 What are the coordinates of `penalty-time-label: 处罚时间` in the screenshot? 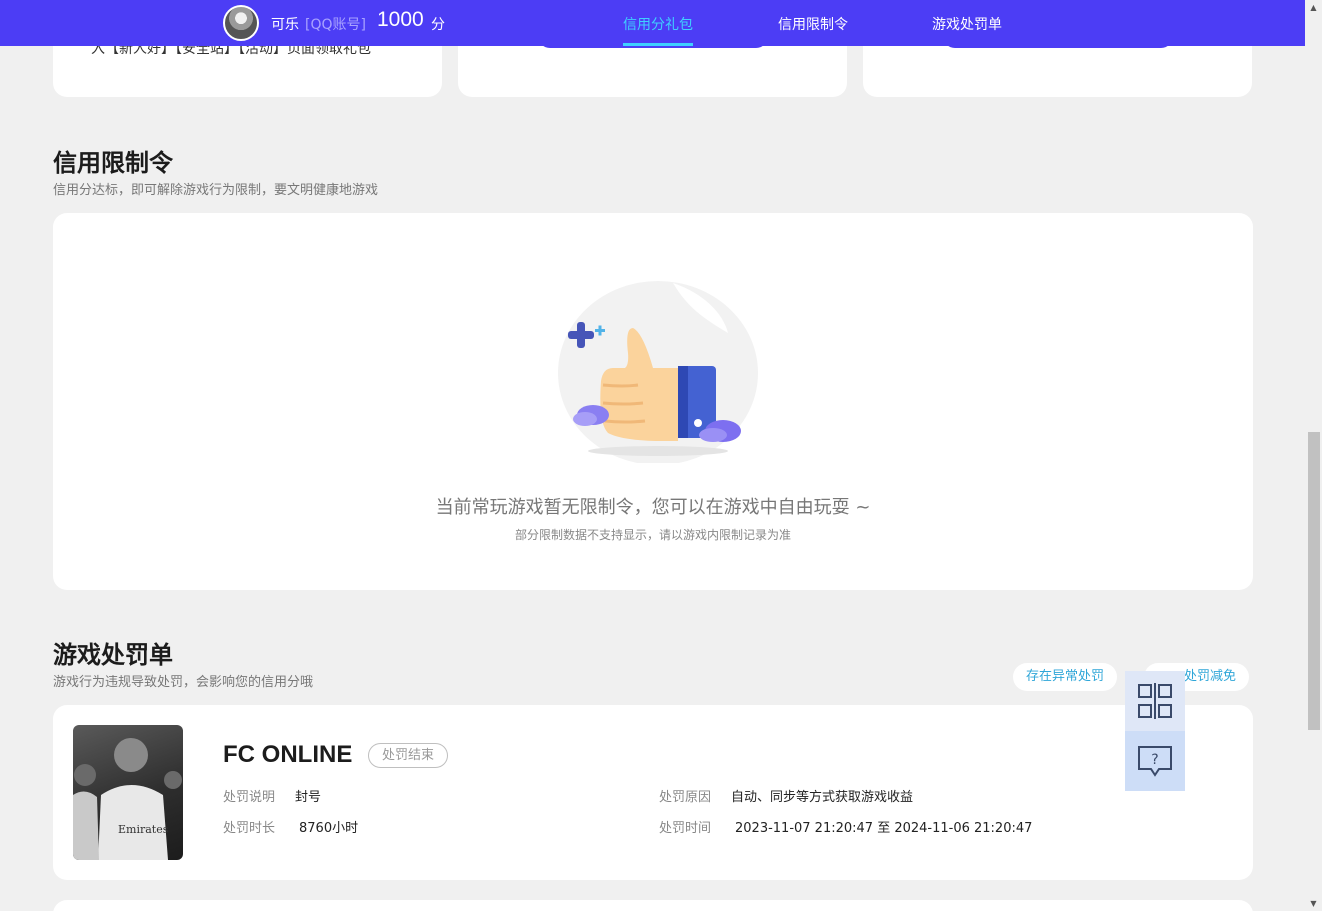 It's located at (685, 828).